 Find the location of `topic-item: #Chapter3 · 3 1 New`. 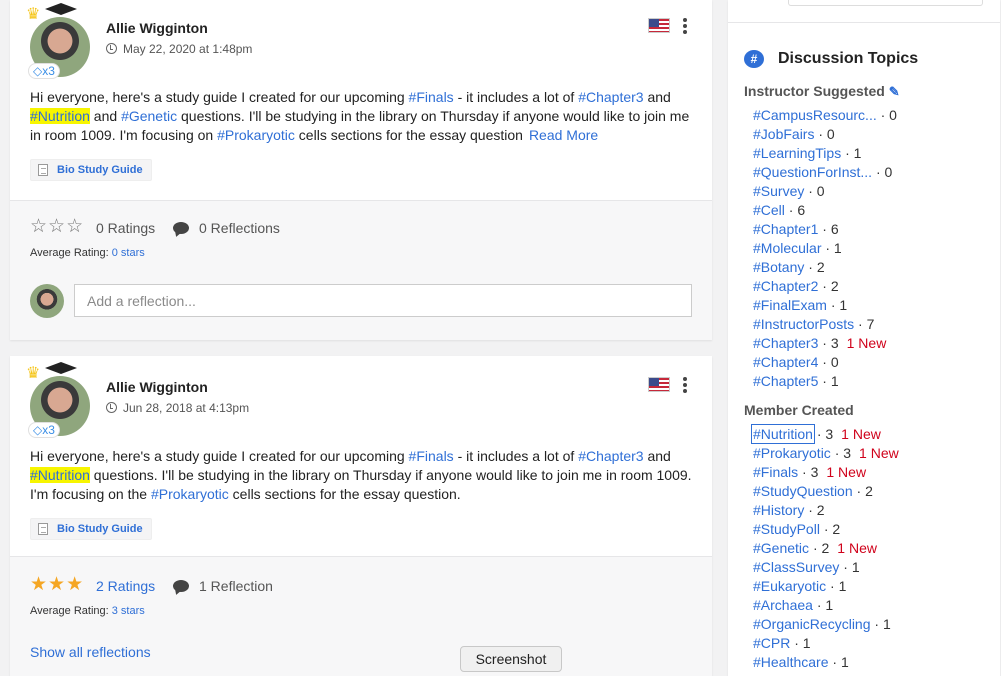

topic-item: #Chapter3 · 3 1 New is located at coordinates (819, 343).